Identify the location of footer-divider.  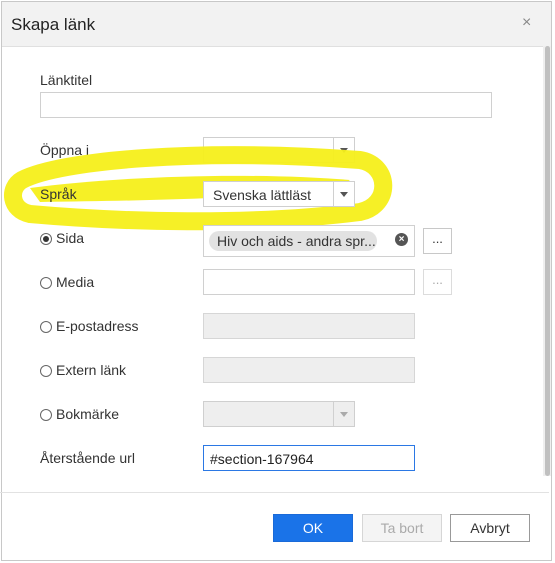
(274, 492).